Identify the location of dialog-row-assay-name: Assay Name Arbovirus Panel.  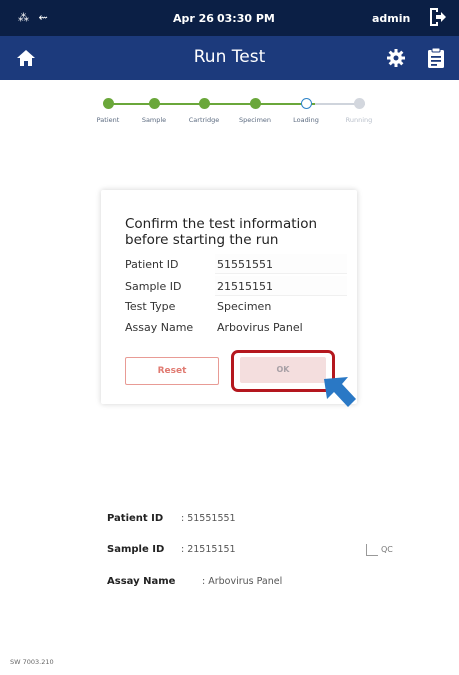
(214, 327).